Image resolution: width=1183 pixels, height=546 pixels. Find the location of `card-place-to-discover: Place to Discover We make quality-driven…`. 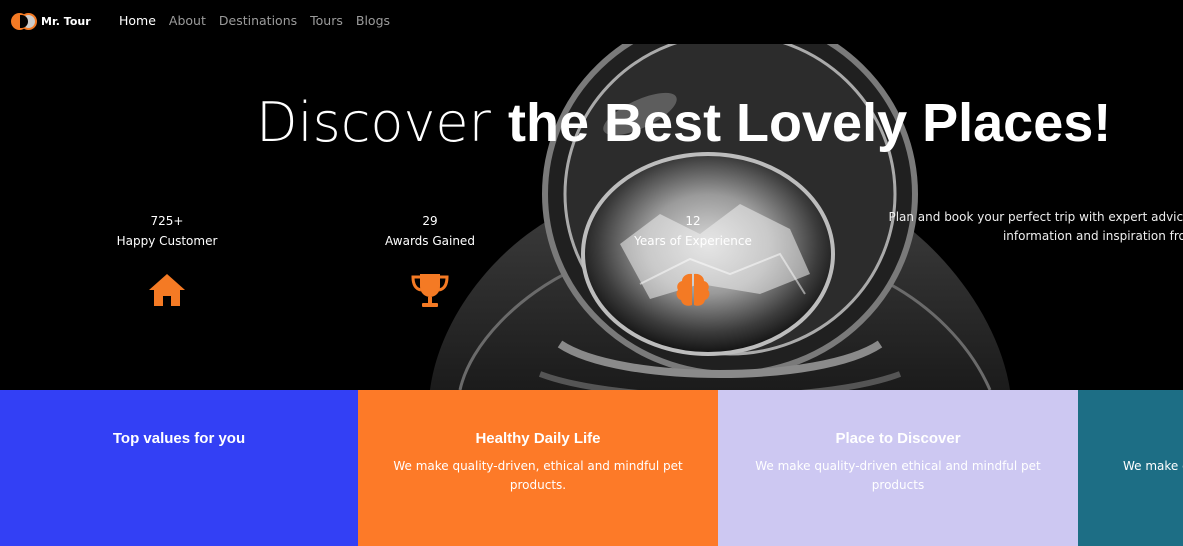

card-place-to-discover: Place to Discover We make quality-driven… is located at coordinates (898, 468).